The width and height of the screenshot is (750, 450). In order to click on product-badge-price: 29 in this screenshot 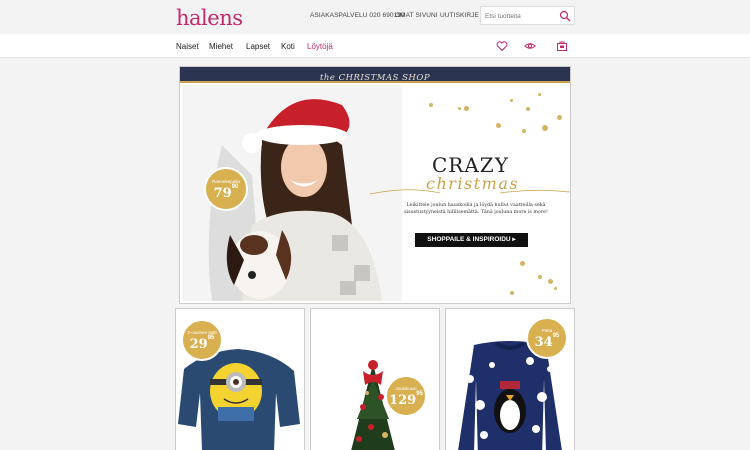, I will do `click(198, 344)`.